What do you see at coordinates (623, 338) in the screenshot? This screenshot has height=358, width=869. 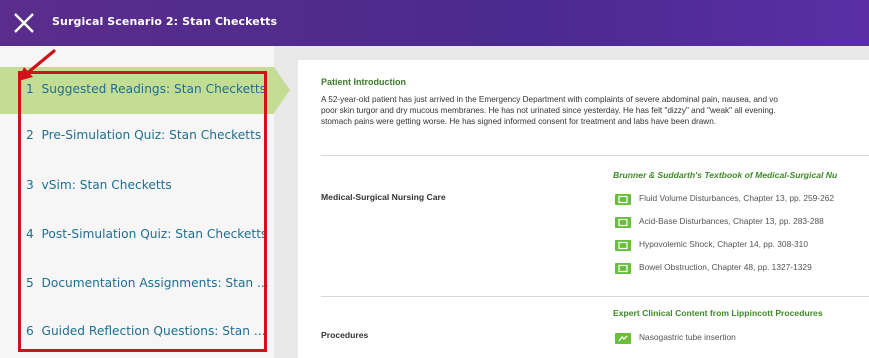 I see `procedure-icon` at bounding box center [623, 338].